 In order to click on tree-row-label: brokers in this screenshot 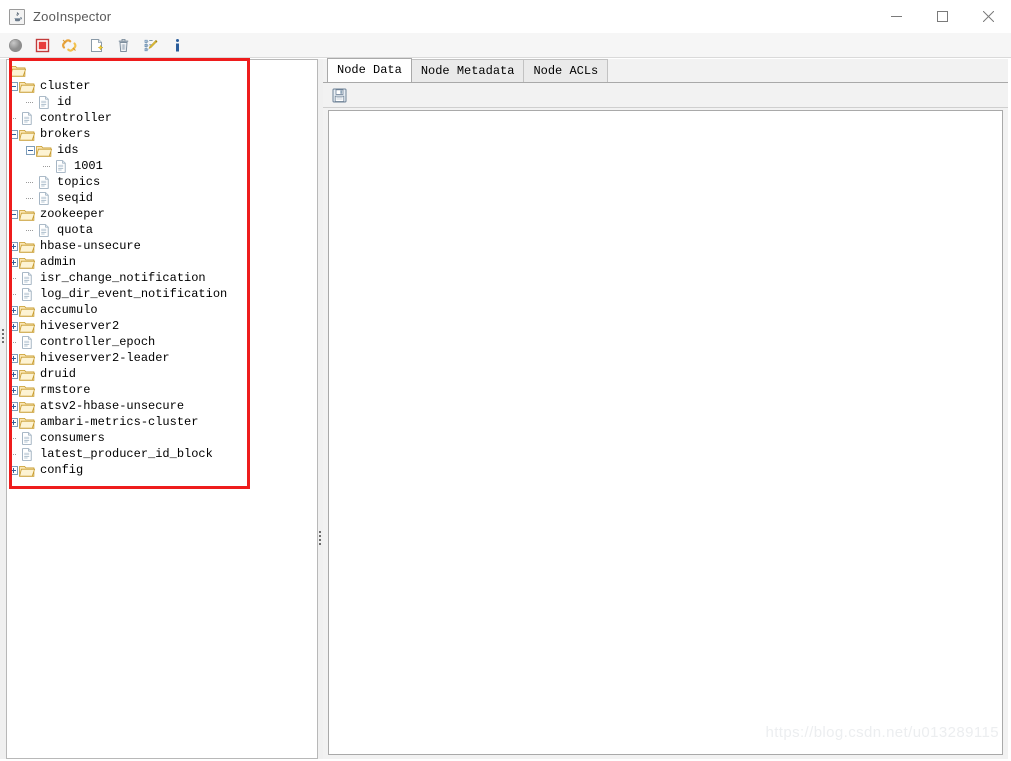, I will do `click(65, 134)`.